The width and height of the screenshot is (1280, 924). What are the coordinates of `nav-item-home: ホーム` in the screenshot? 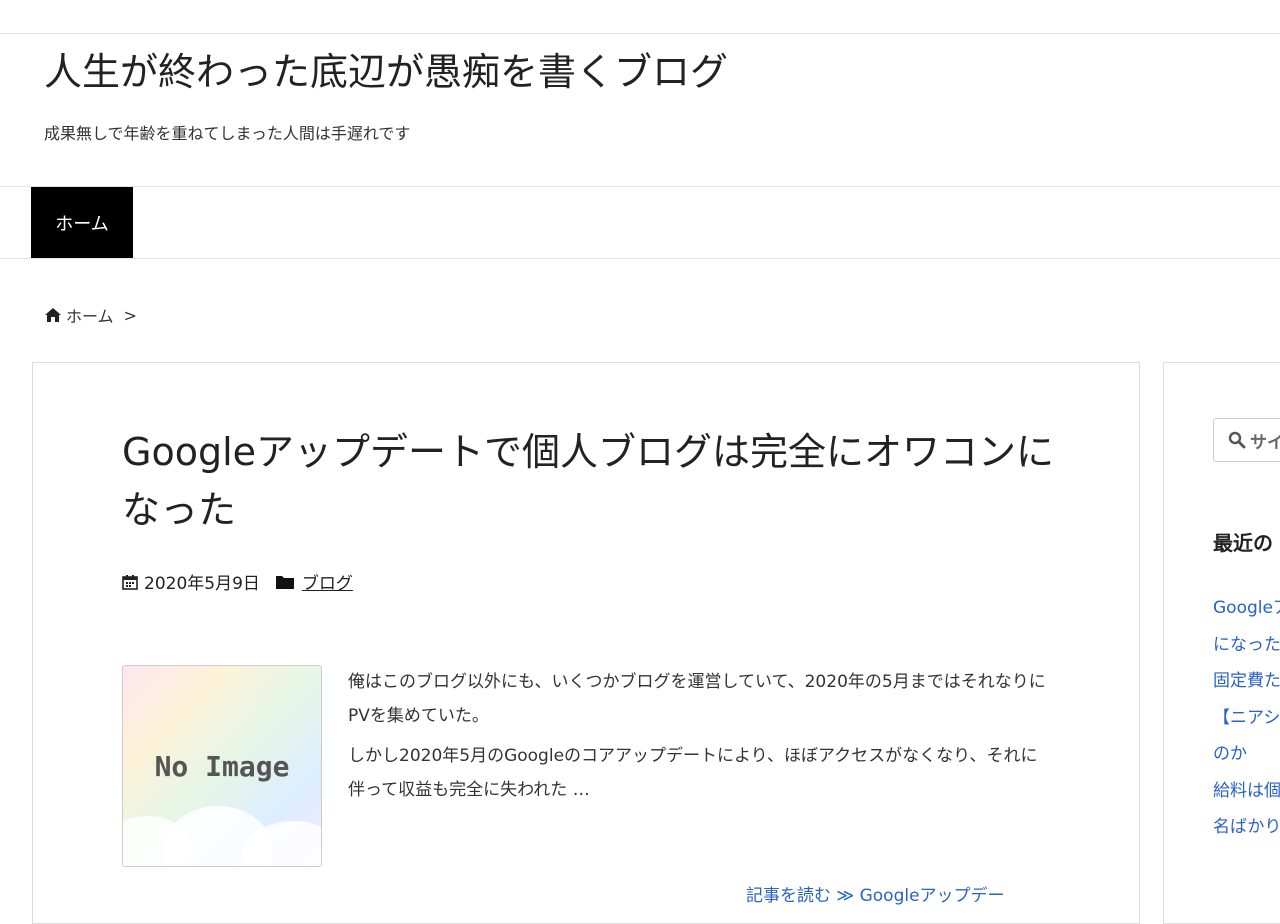 It's located at (82, 222).